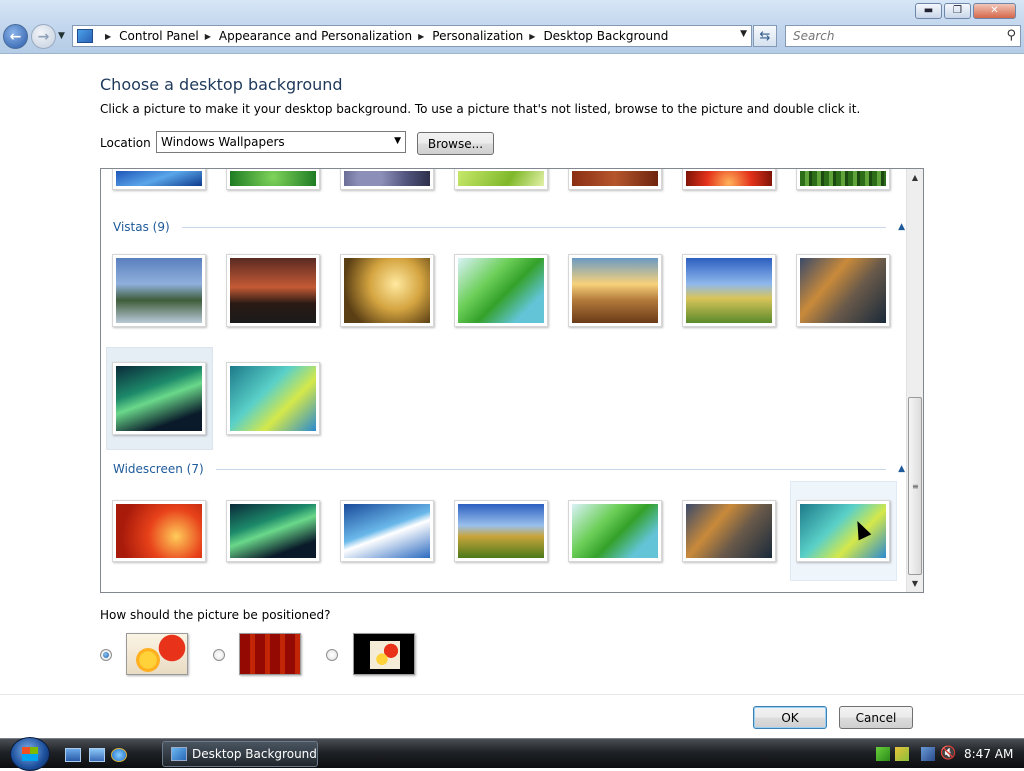 Image resolution: width=1024 pixels, height=771 pixels. Describe the element at coordinates (928, 754) in the screenshot. I see `monitor-tray-icon` at that location.